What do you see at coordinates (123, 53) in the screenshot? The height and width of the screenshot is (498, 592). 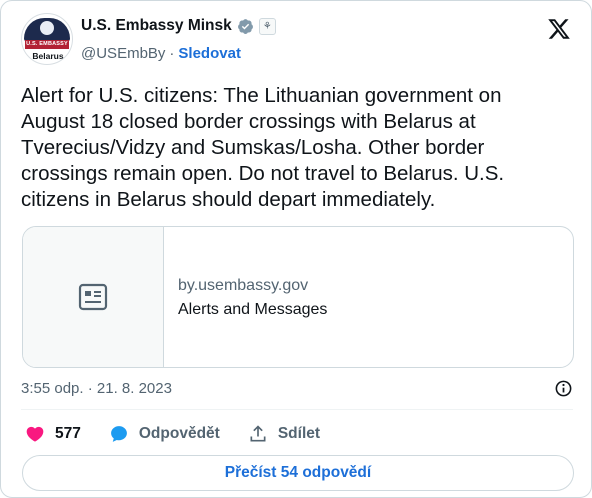 I see `account-handle: @USEmbBy` at bounding box center [123, 53].